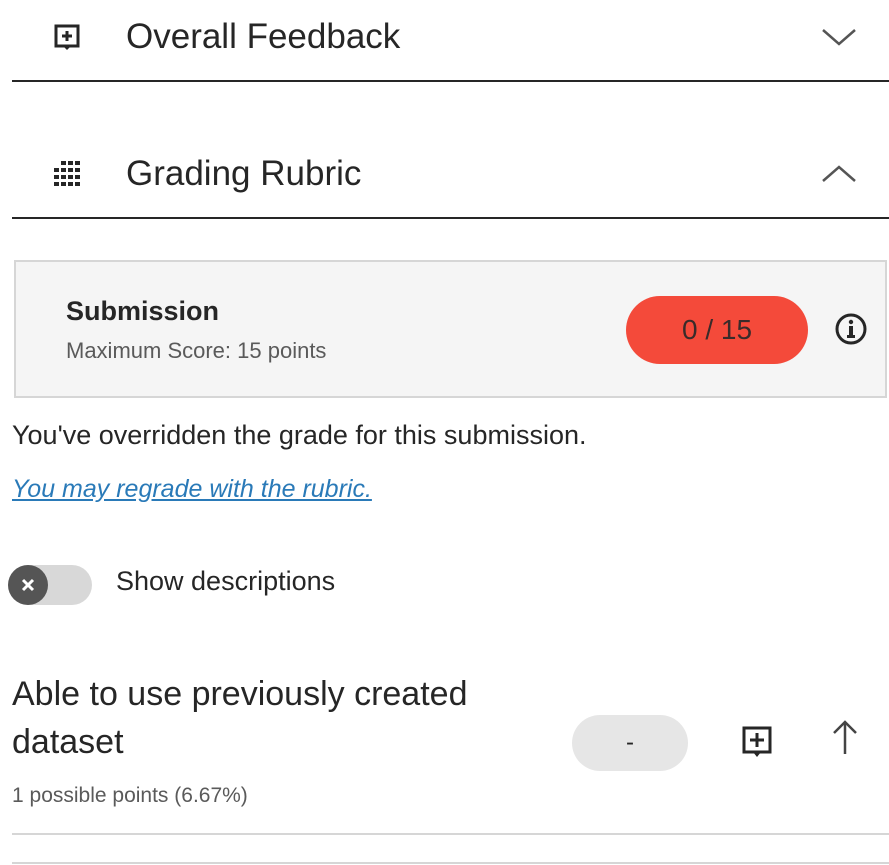 This screenshot has width=889, height=865. I want to click on arrow-up-icon, so click(845, 738).